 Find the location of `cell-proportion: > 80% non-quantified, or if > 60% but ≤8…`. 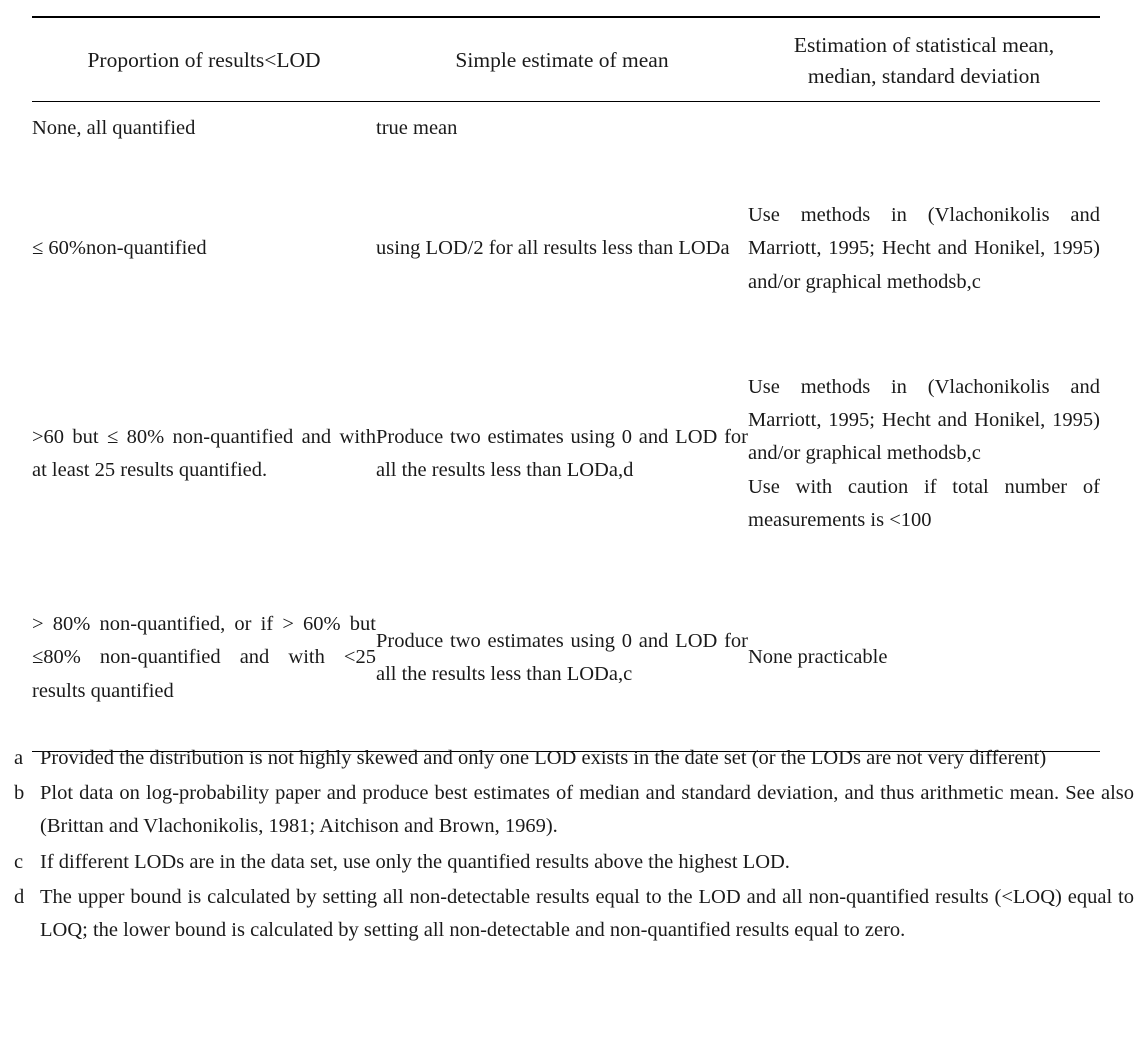

cell-proportion: > 80% non-quantified, or if > 60% but ≤8… is located at coordinates (204, 659).